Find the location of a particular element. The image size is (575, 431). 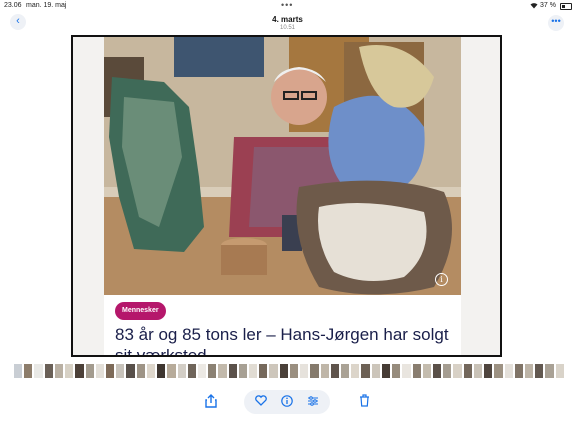

action-pill is located at coordinates (287, 402).